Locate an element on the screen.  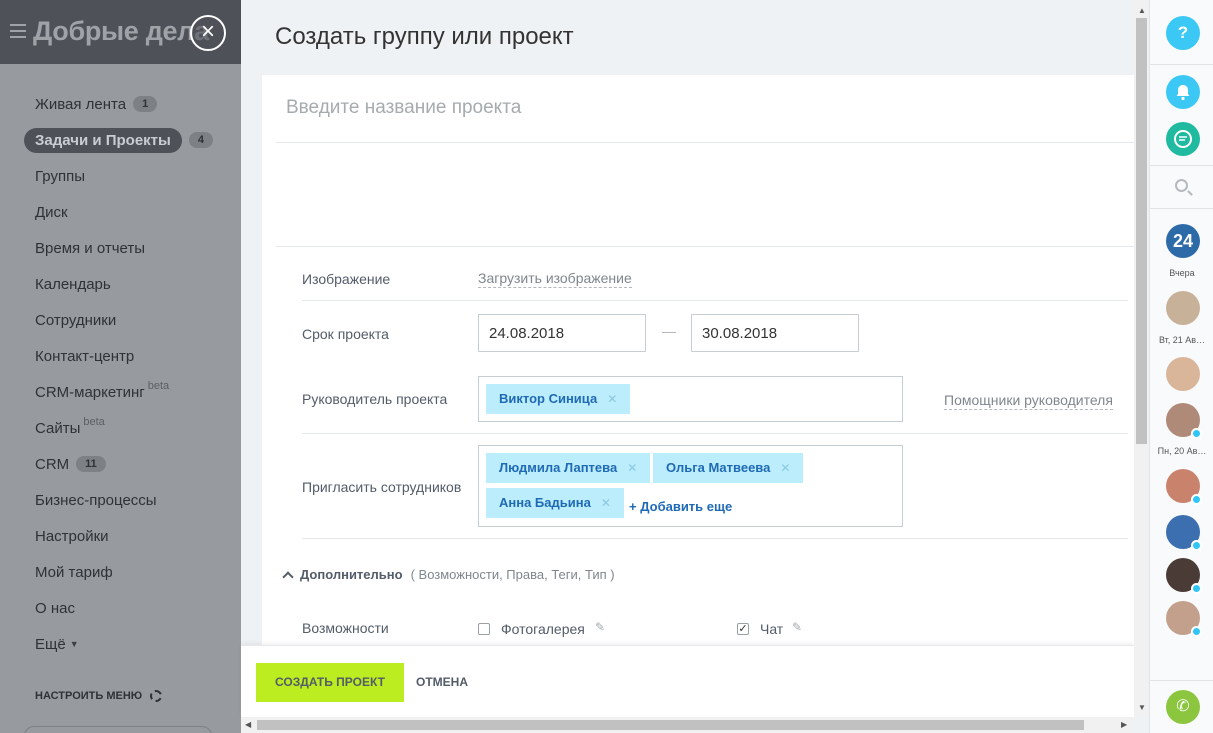
sidebar-item-label: Мой тариф is located at coordinates (74, 572).